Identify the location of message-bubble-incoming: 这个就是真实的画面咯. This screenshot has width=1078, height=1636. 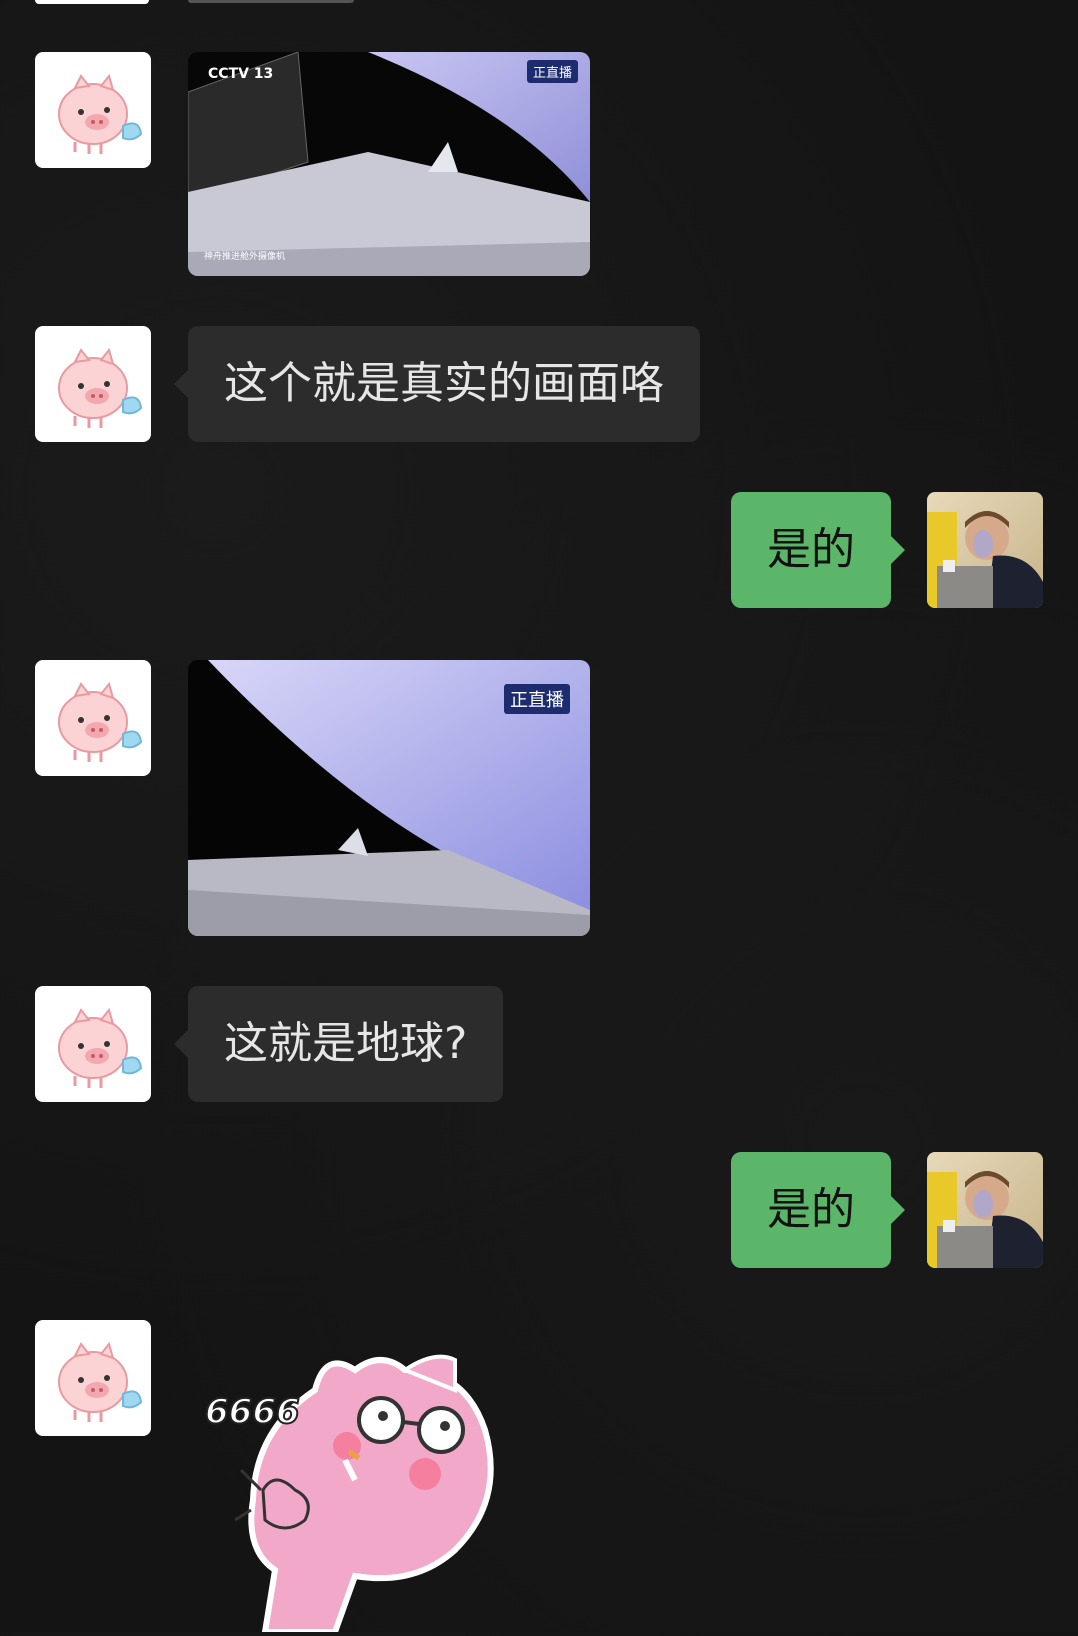
(437, 384).